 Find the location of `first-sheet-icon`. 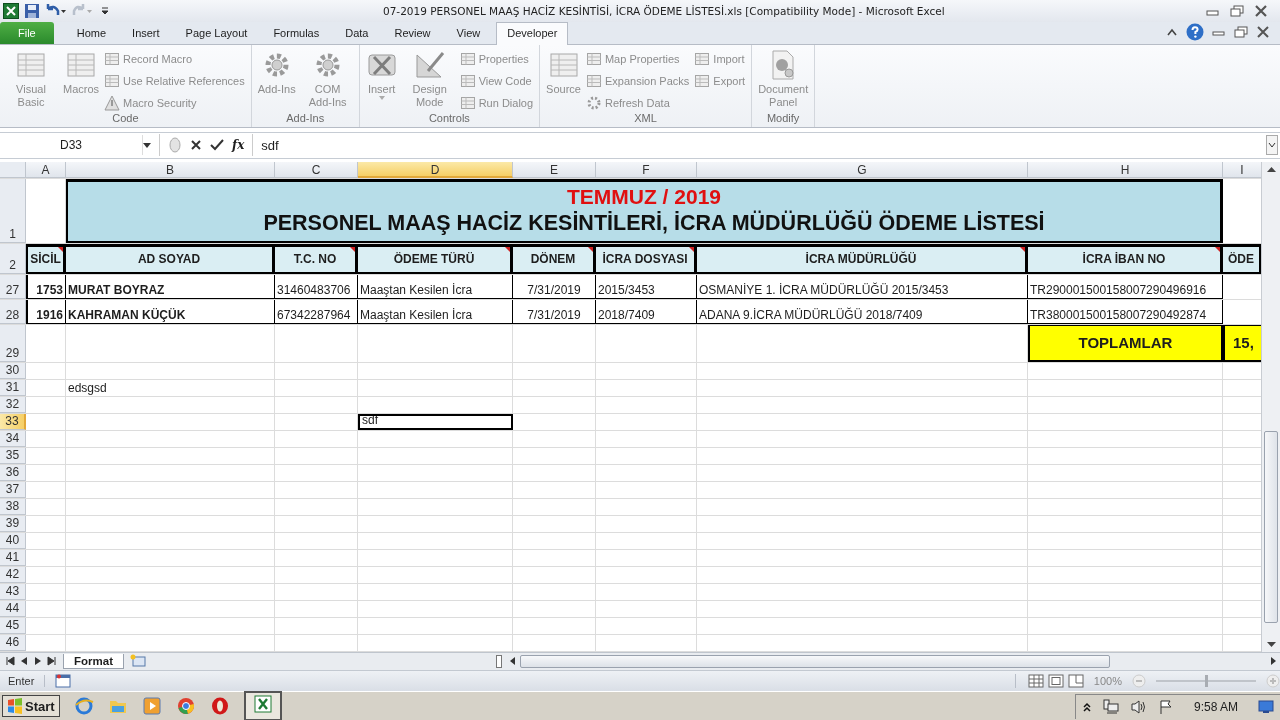

first-sheet-icon is located at coordinates (10, 661).